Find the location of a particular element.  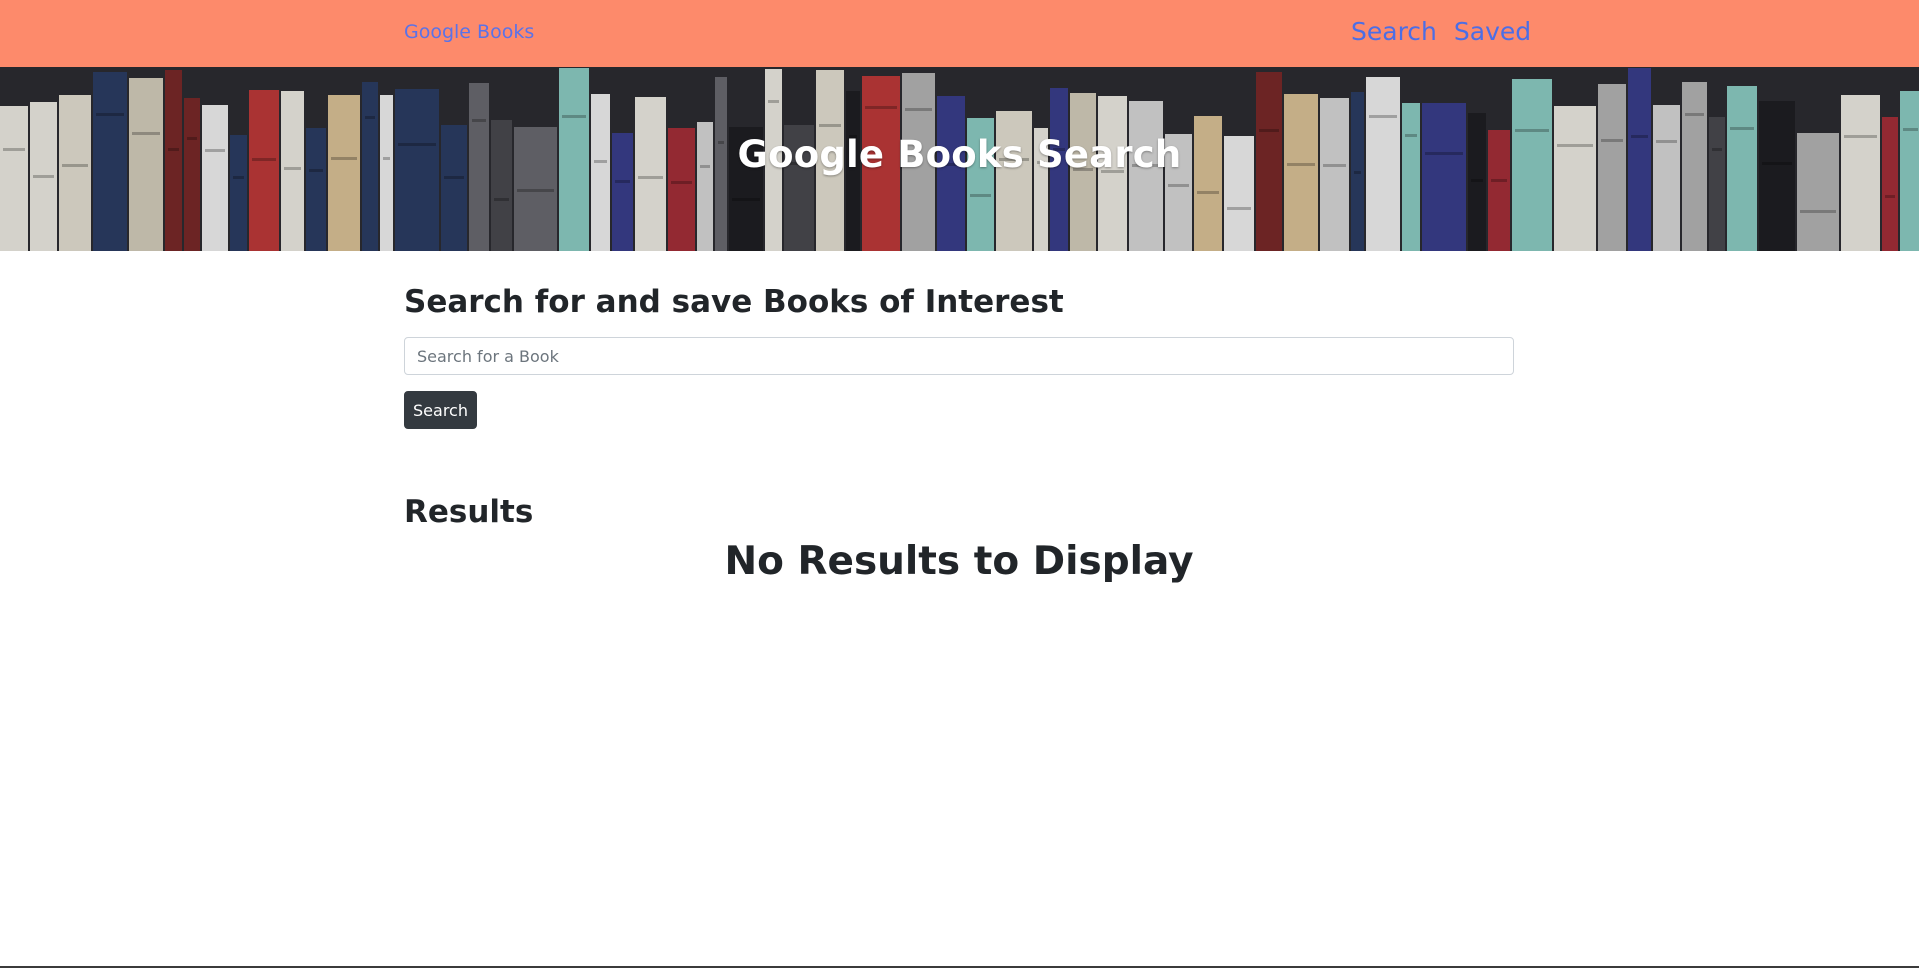

search-input is located at coordinates (959, 356).